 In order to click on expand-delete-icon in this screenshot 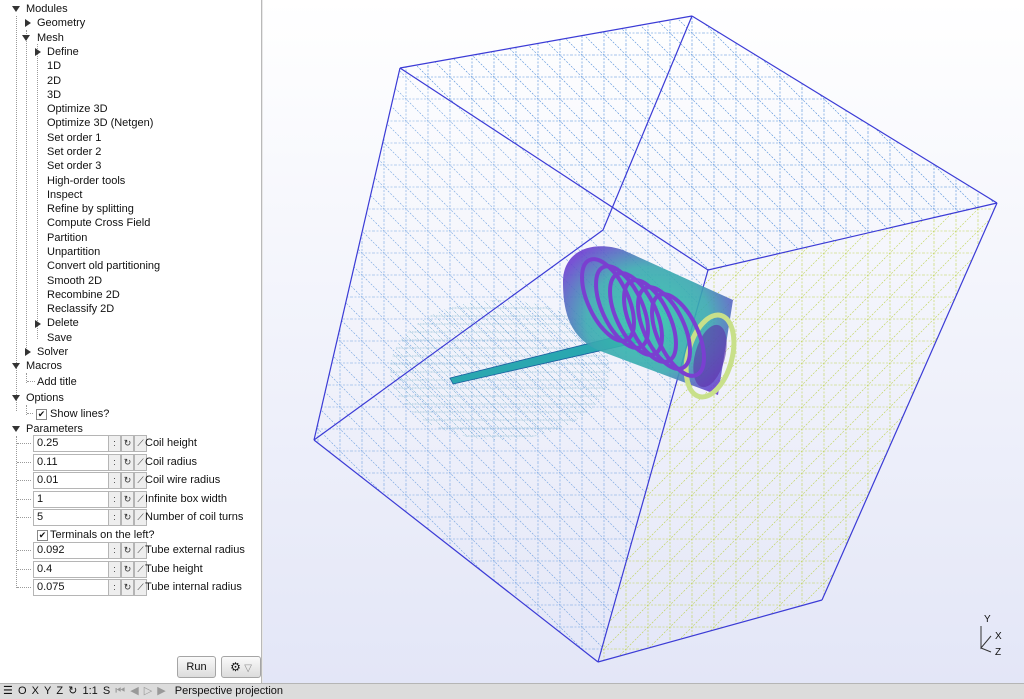, I will do `click(38, 324)`.